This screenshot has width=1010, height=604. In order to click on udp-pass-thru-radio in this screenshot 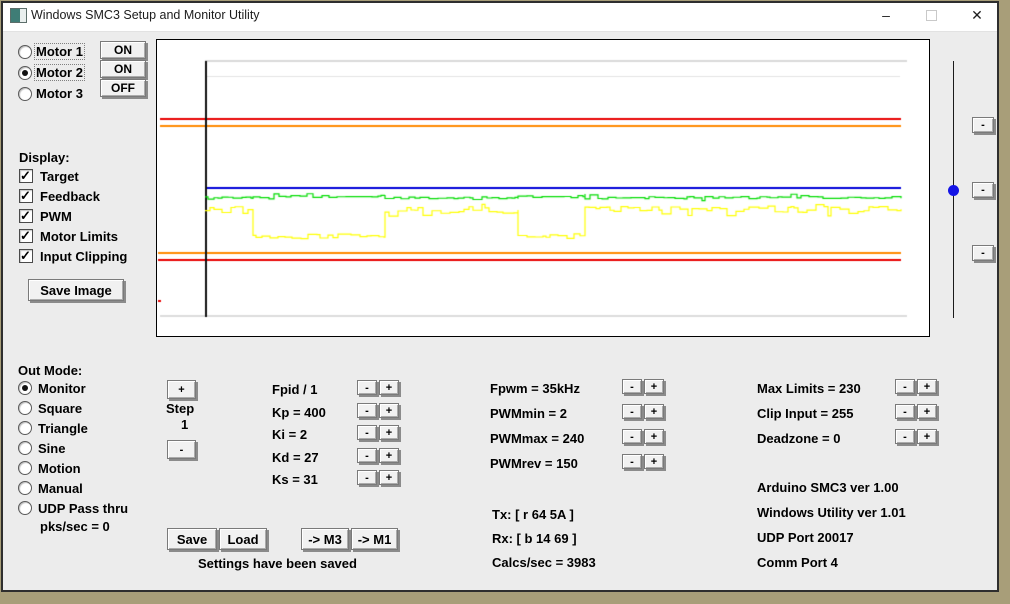, I will do `click(25, 508)`.